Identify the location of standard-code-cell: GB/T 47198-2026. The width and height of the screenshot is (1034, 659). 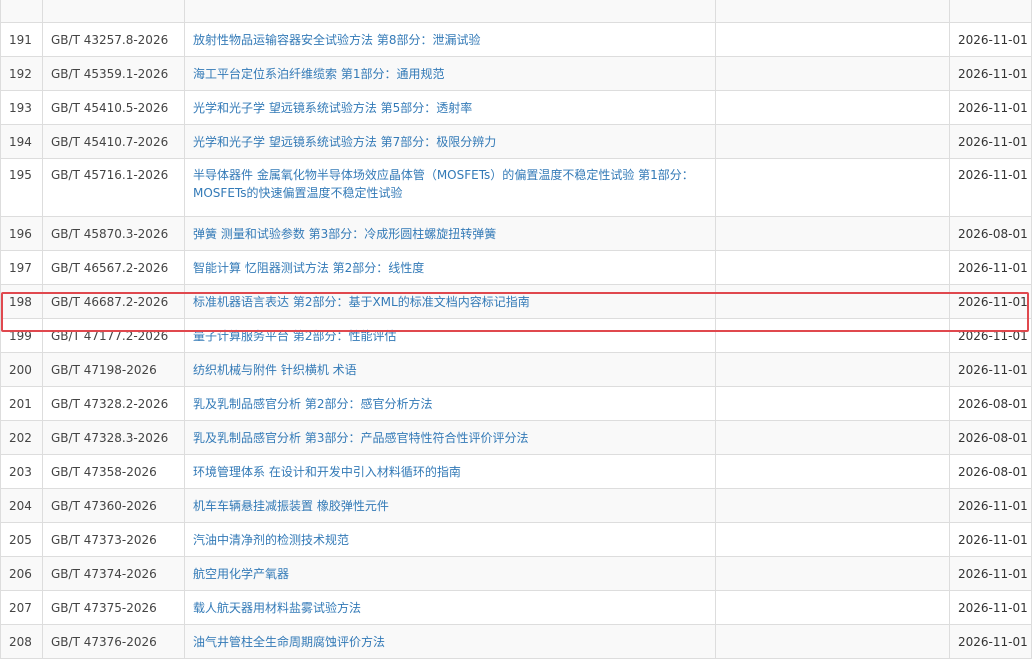
(113, 369).